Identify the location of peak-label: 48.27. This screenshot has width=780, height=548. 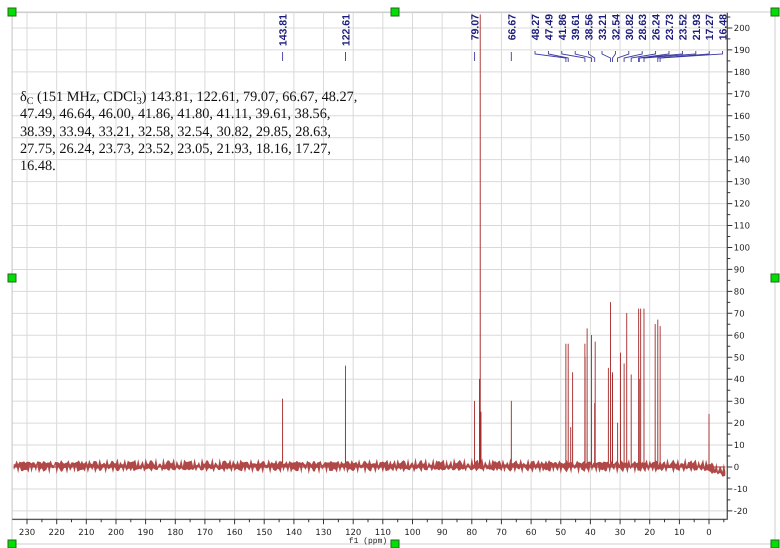
(536, 27).